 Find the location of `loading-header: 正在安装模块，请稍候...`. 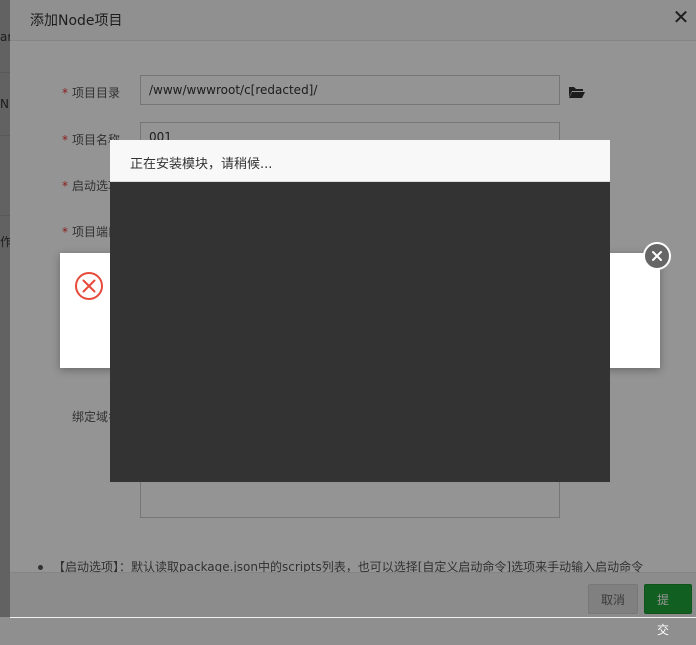

loading-header: 正在安装模块，请稍候... is located at coordinates (360, 161).